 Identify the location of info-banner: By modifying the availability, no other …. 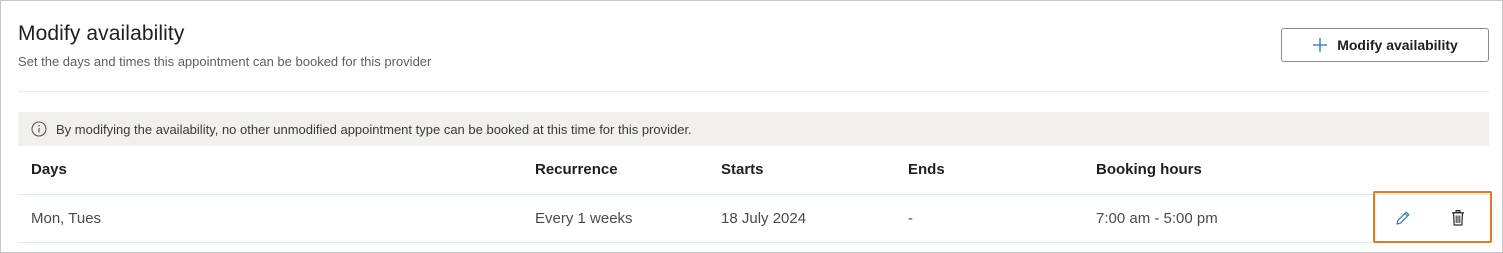
(753, 129).